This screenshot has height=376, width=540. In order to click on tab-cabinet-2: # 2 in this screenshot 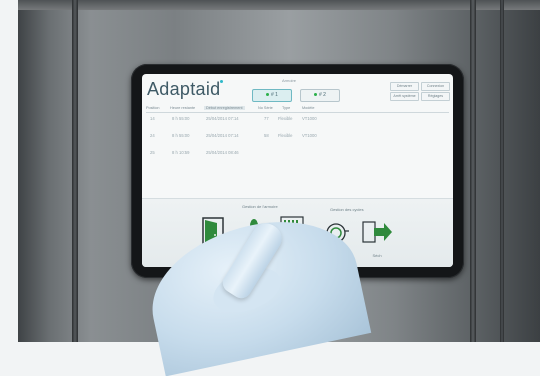, I will do `click(320, 95)`.